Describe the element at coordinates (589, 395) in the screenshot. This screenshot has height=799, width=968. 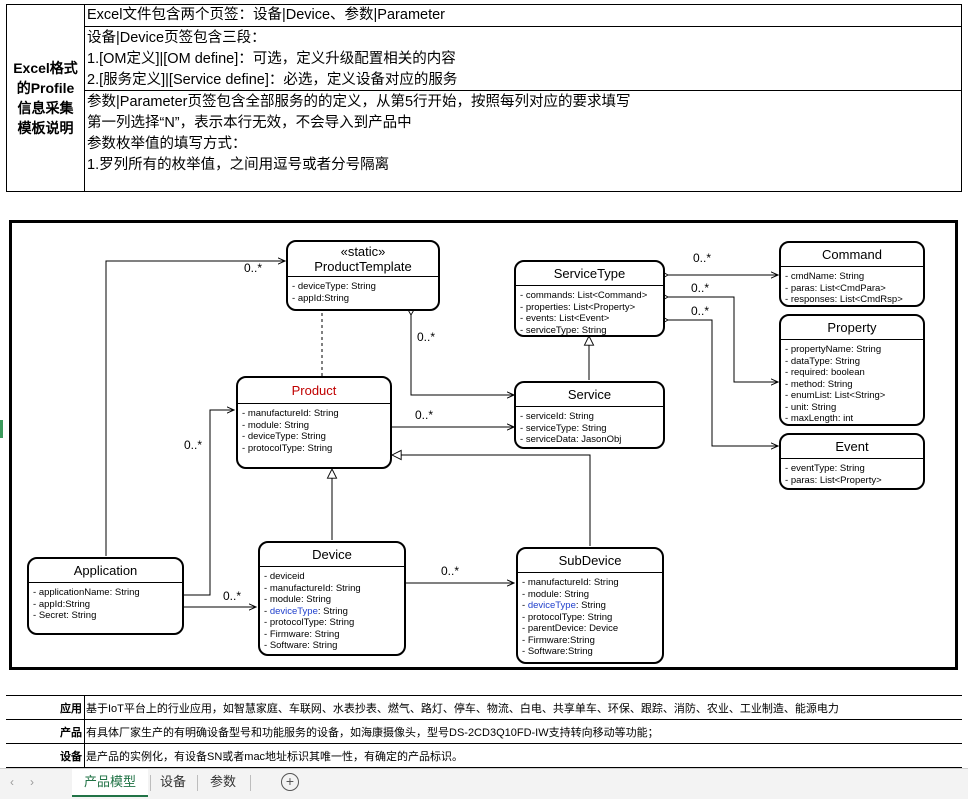
I see `service-title: Service` at that location.